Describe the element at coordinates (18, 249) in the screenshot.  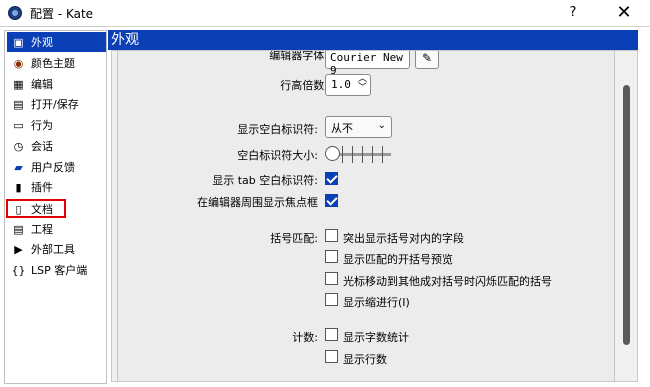
I see `external-tools-icon: ▶` at that location.